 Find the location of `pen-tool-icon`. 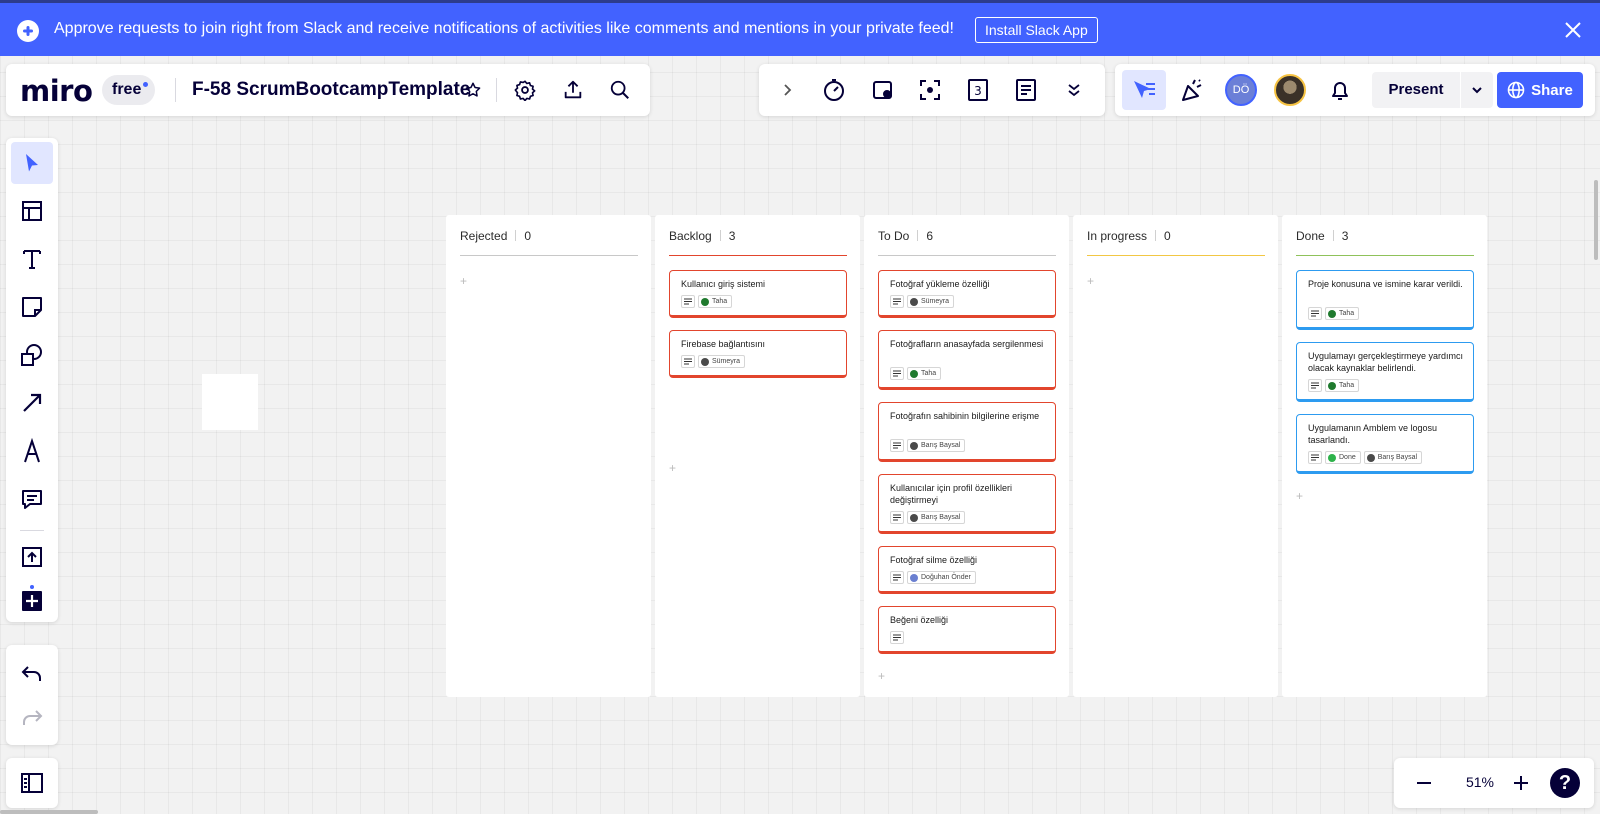

pen-tool-icon is located at coordinates (32, 451).